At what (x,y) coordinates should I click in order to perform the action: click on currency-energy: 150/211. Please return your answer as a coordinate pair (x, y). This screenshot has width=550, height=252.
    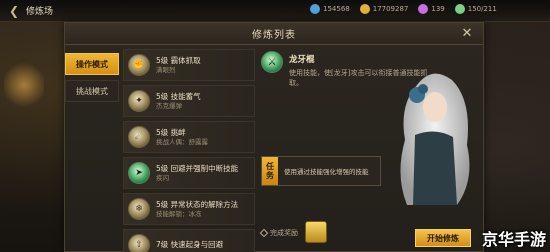
    Looking at the image, I should click on (475, 9).